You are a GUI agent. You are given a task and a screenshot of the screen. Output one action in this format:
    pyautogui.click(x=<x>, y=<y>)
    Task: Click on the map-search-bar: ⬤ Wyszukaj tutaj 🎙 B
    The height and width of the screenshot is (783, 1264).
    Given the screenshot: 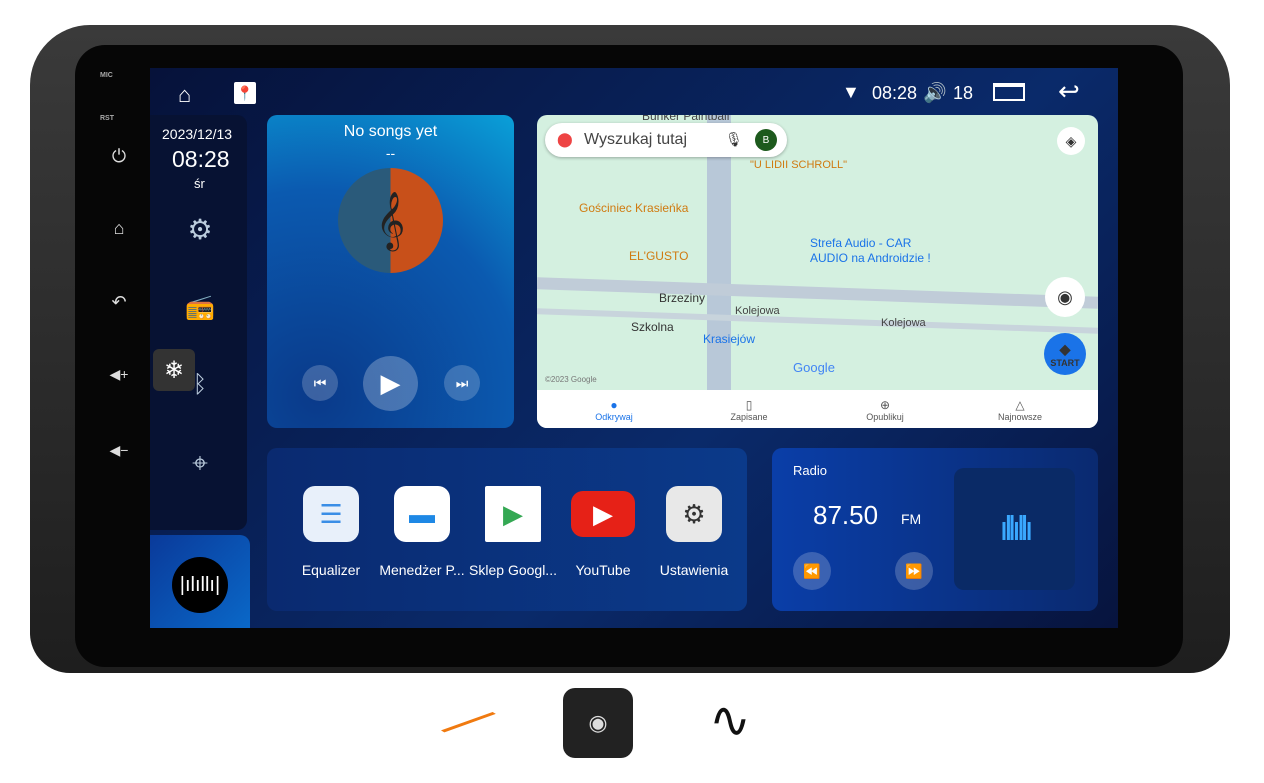 What is the action you would take?
    pyautogui.click(x=666, y=140)
    